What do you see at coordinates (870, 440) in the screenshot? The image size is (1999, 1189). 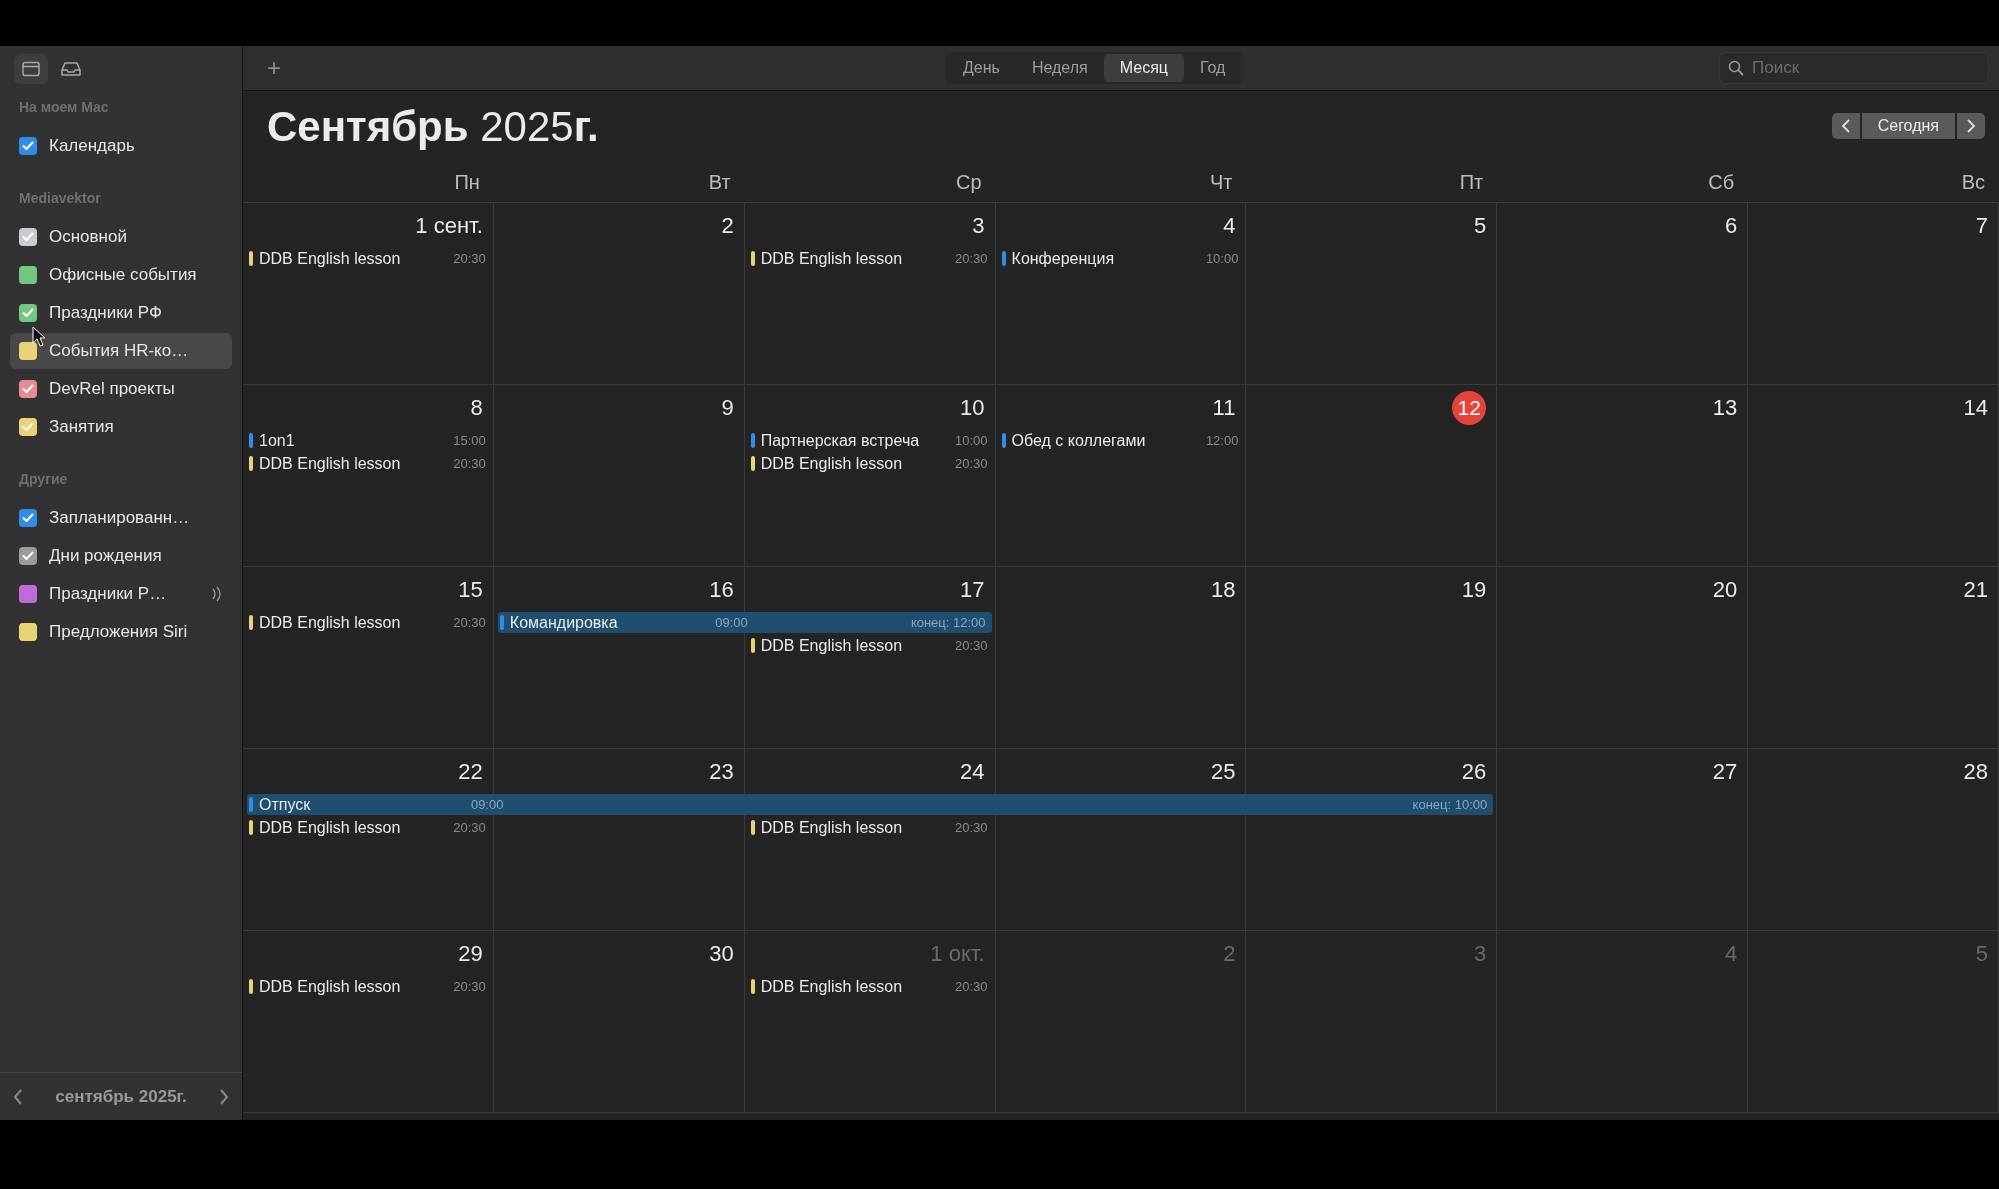 I see `calendar-event: Партнерская встреча 10:00` at bounding box center [870, 440].